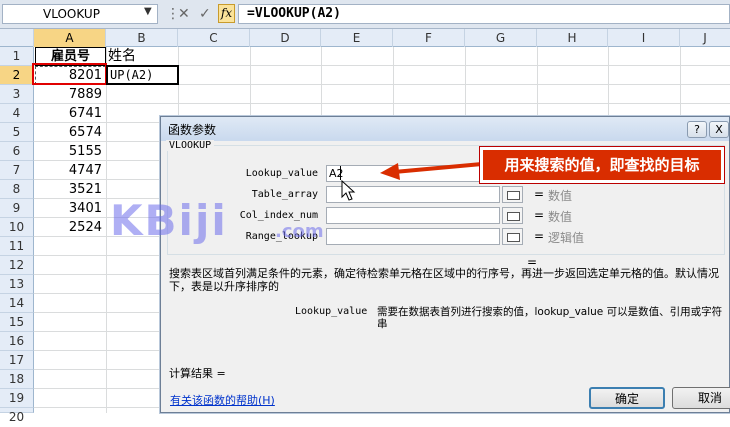  Describe the element at coordinates (602, 165) in the screenshot. I see `annotation-callout: 用来搜索的值，即查找的目标` at that location.